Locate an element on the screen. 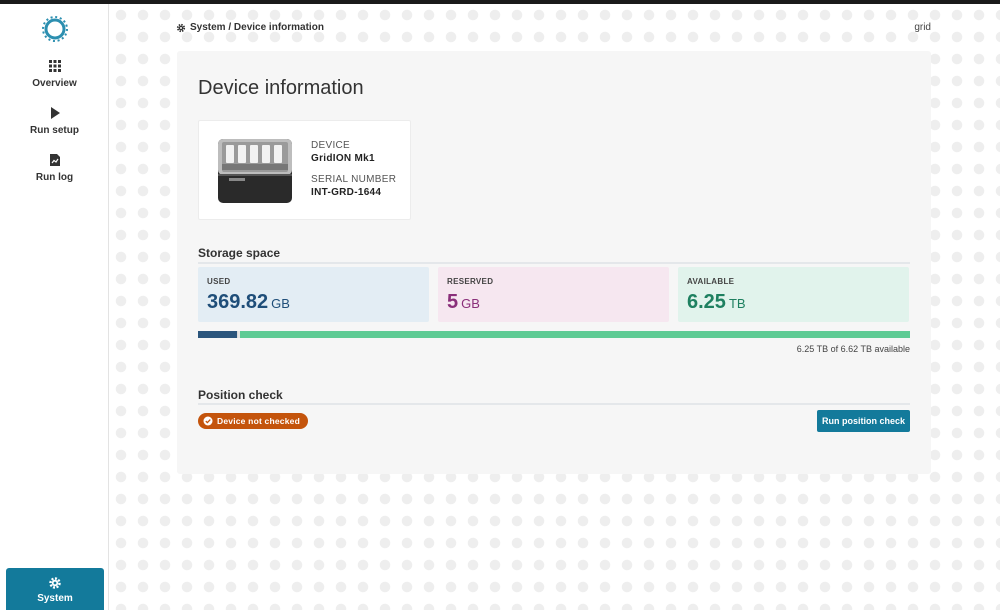  used-value-line: 369.82 GB is located at coordinates (248, 302).